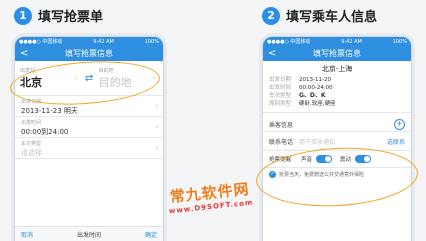 The height and width of the screenshot is (241, 426). I want to click on passenger-label: 乘客信息, so click(281, 125).